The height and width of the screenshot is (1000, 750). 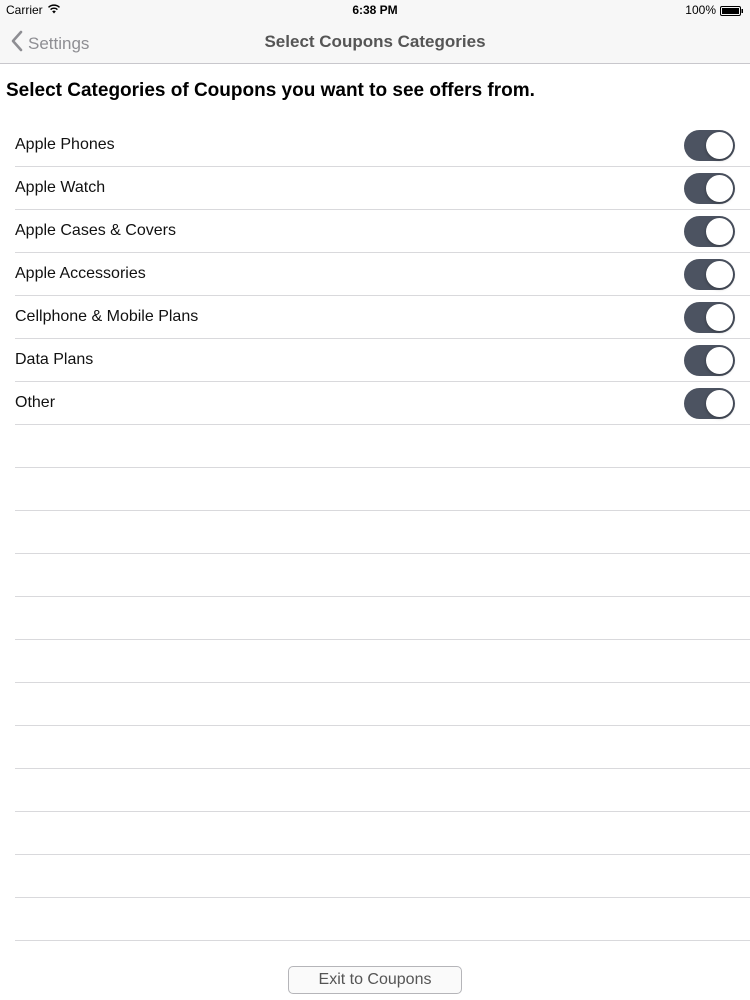 I want to click on category-row-apple-accessories: Apple Accessories, so click(x=382, y=274).